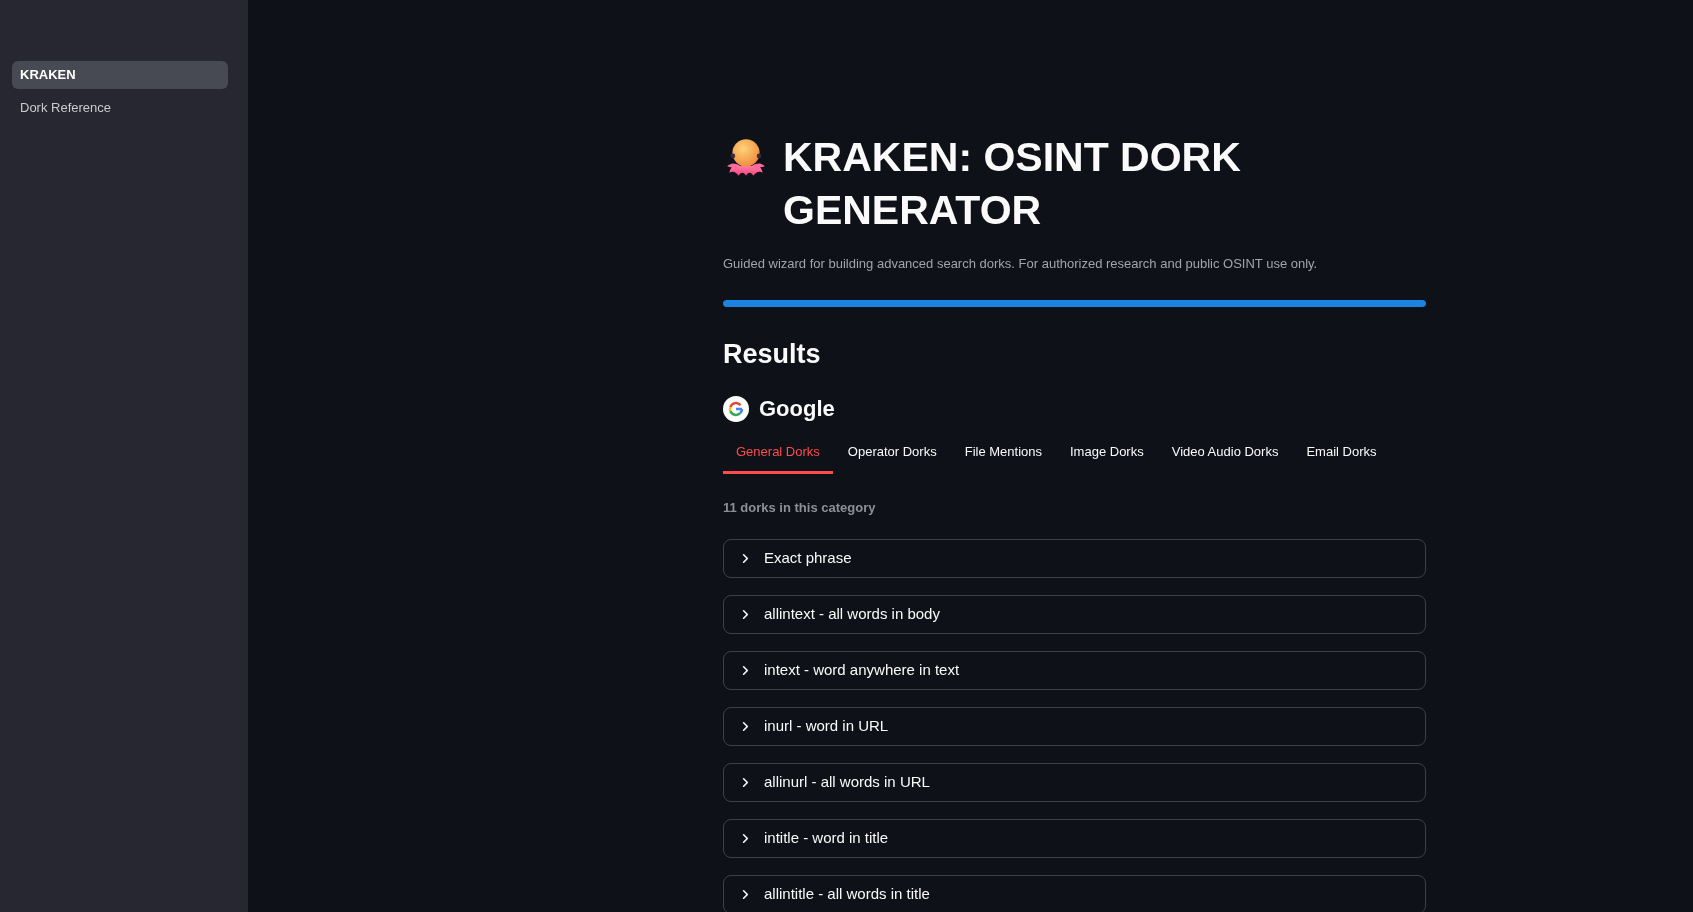 Image resolution: width=1693 pixels, height=912 pixels. What do you see at coordinates (1225, 453) in the screenshot?
I see `category-tab: Video Audio Dorks` at bounding box center [1225, 453].